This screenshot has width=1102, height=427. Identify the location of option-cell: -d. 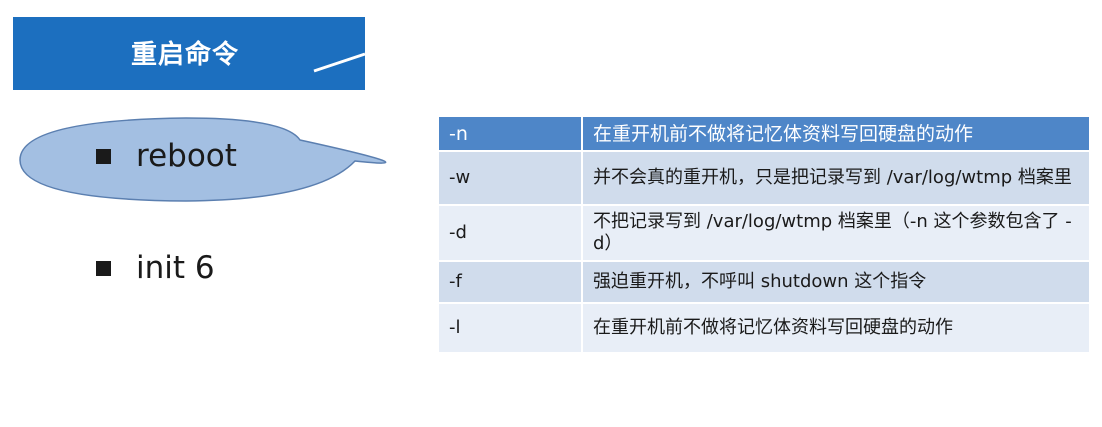
(511, 233).